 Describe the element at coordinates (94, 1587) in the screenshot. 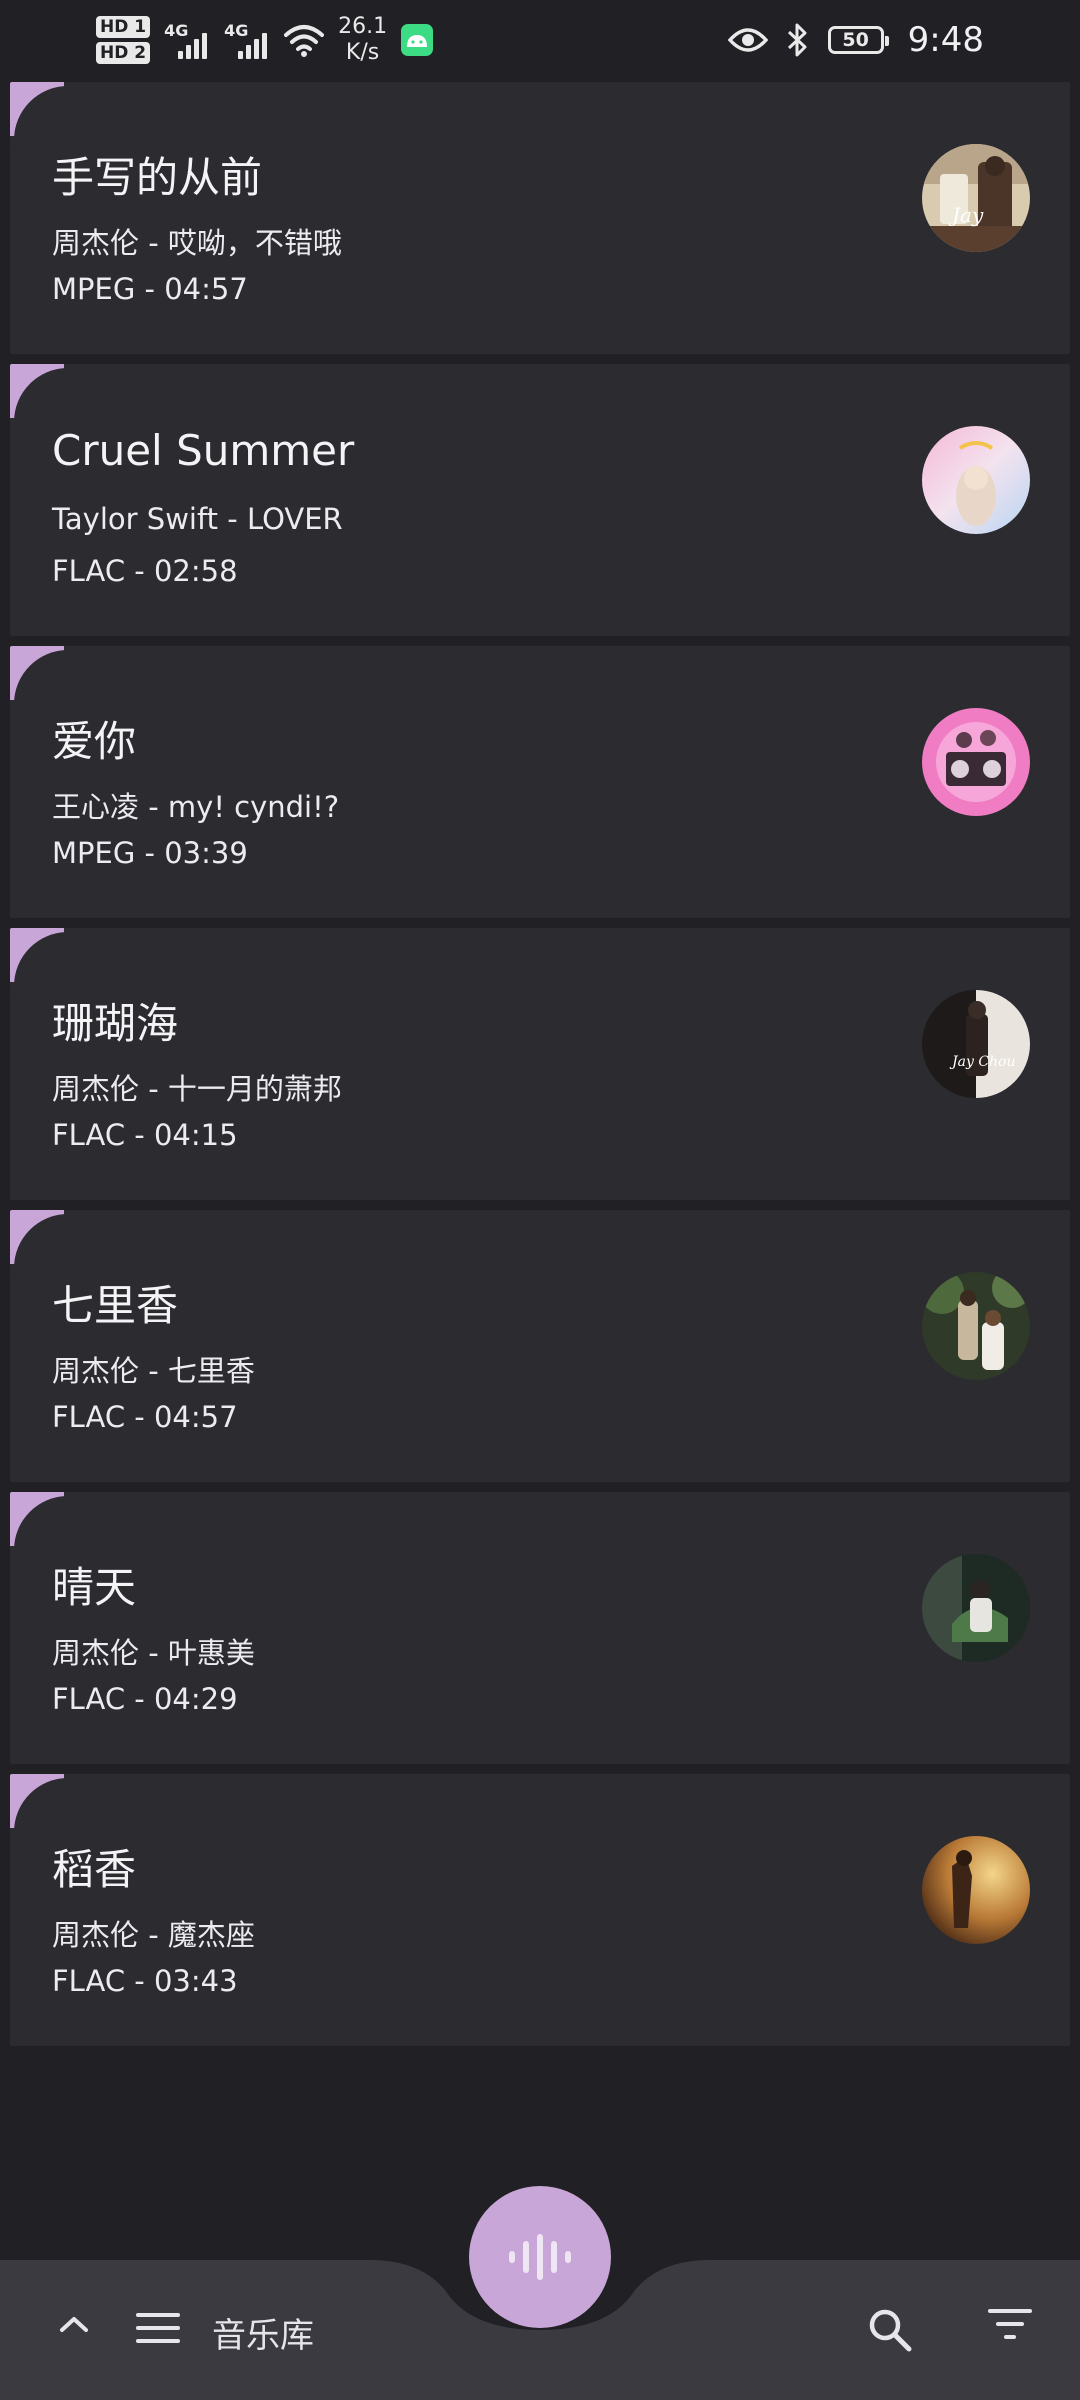

I see `track-title: 晴天` at that location.